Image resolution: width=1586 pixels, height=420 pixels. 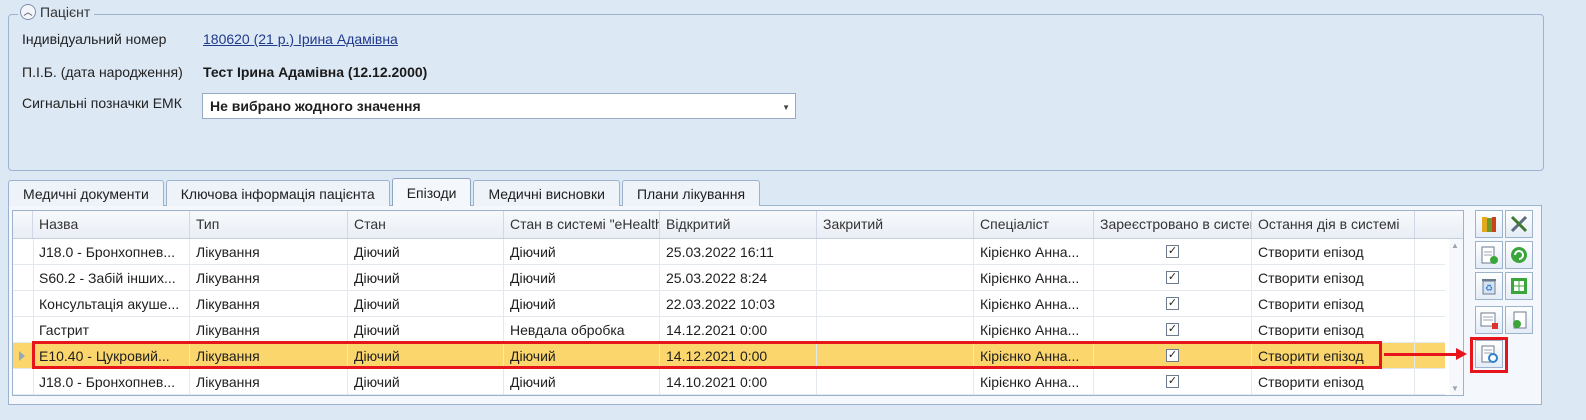 I want to click on emk-select-value: Не вибрано жодного значення, so click(x=315, y=106).